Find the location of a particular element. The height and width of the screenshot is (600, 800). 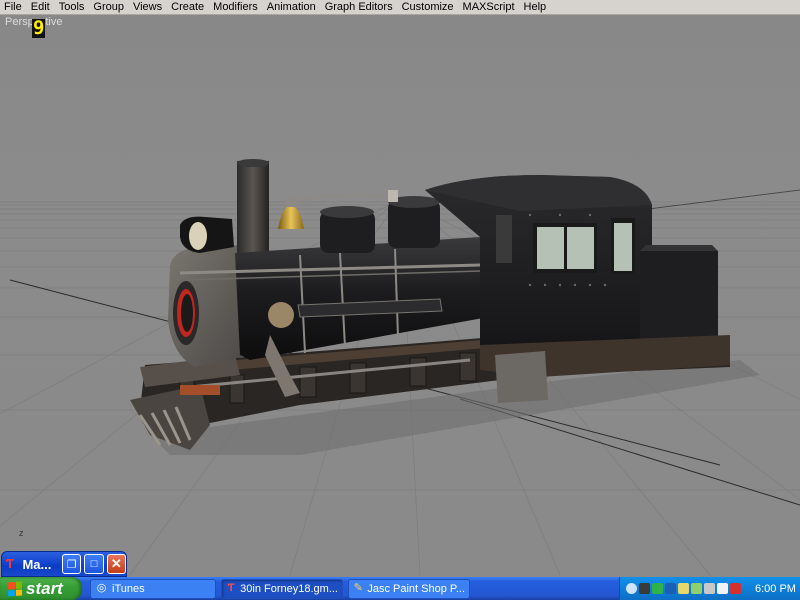

restore-icon: ❐ is located at coordinates (72, 564).